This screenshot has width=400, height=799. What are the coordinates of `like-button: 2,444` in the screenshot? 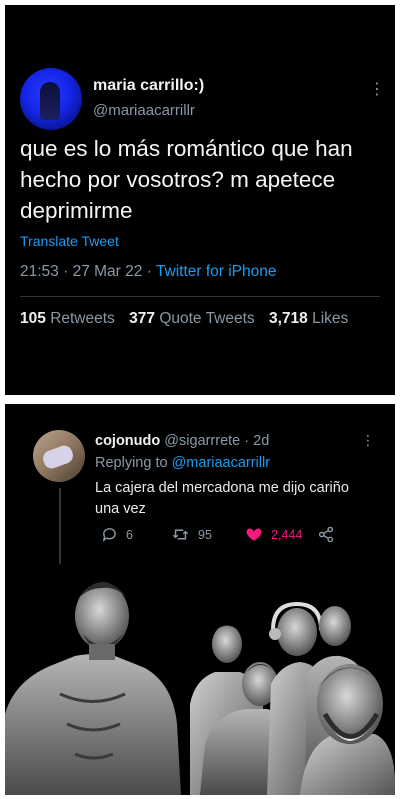 It's located at (273, 534).